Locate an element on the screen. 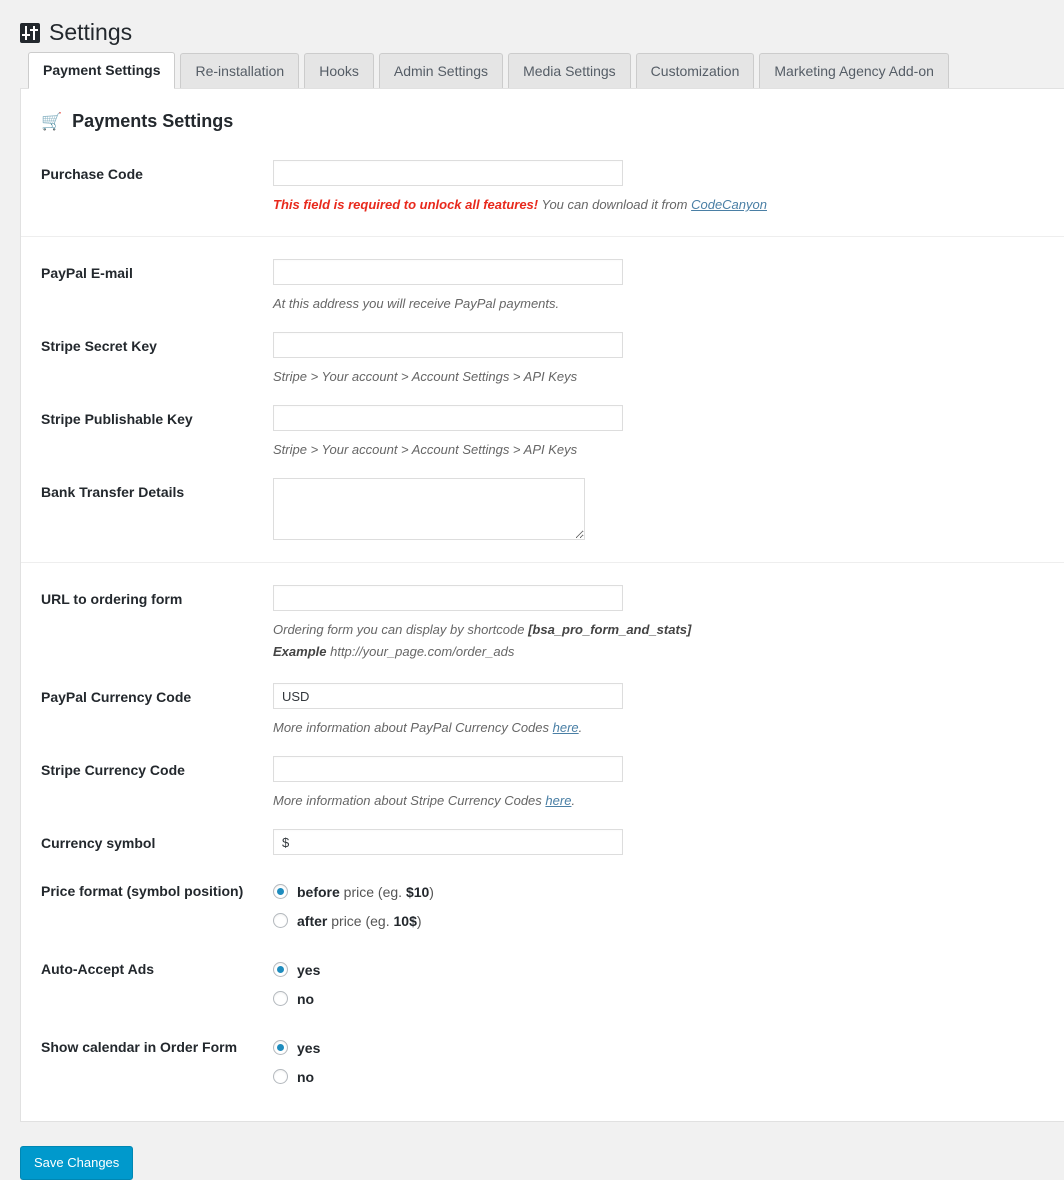 The width and height of the screenshot is (1064, 1180). form-row-bank-transfer-details: Bank Transfer Details is located at coordinates (542, 509).